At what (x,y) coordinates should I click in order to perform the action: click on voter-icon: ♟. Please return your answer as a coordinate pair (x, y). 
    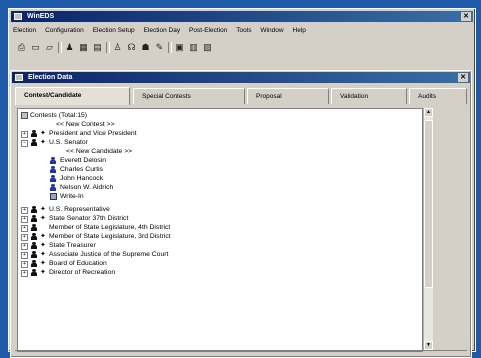
    Looking at the image, I should click on (69, 47).